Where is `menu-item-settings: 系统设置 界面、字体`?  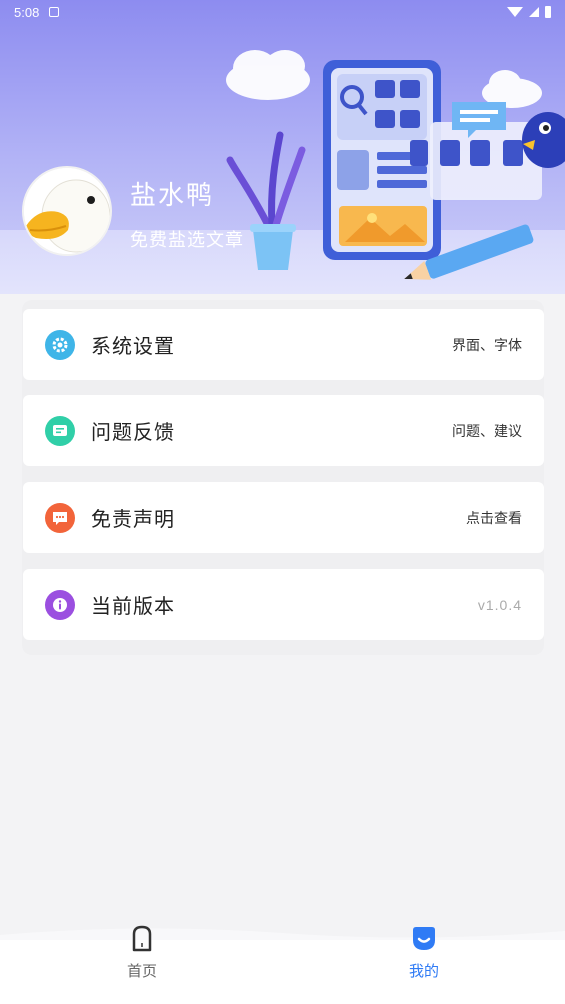
menu-item-settings: 系统设置 界面、字体 is located at coordinates (283, 344).